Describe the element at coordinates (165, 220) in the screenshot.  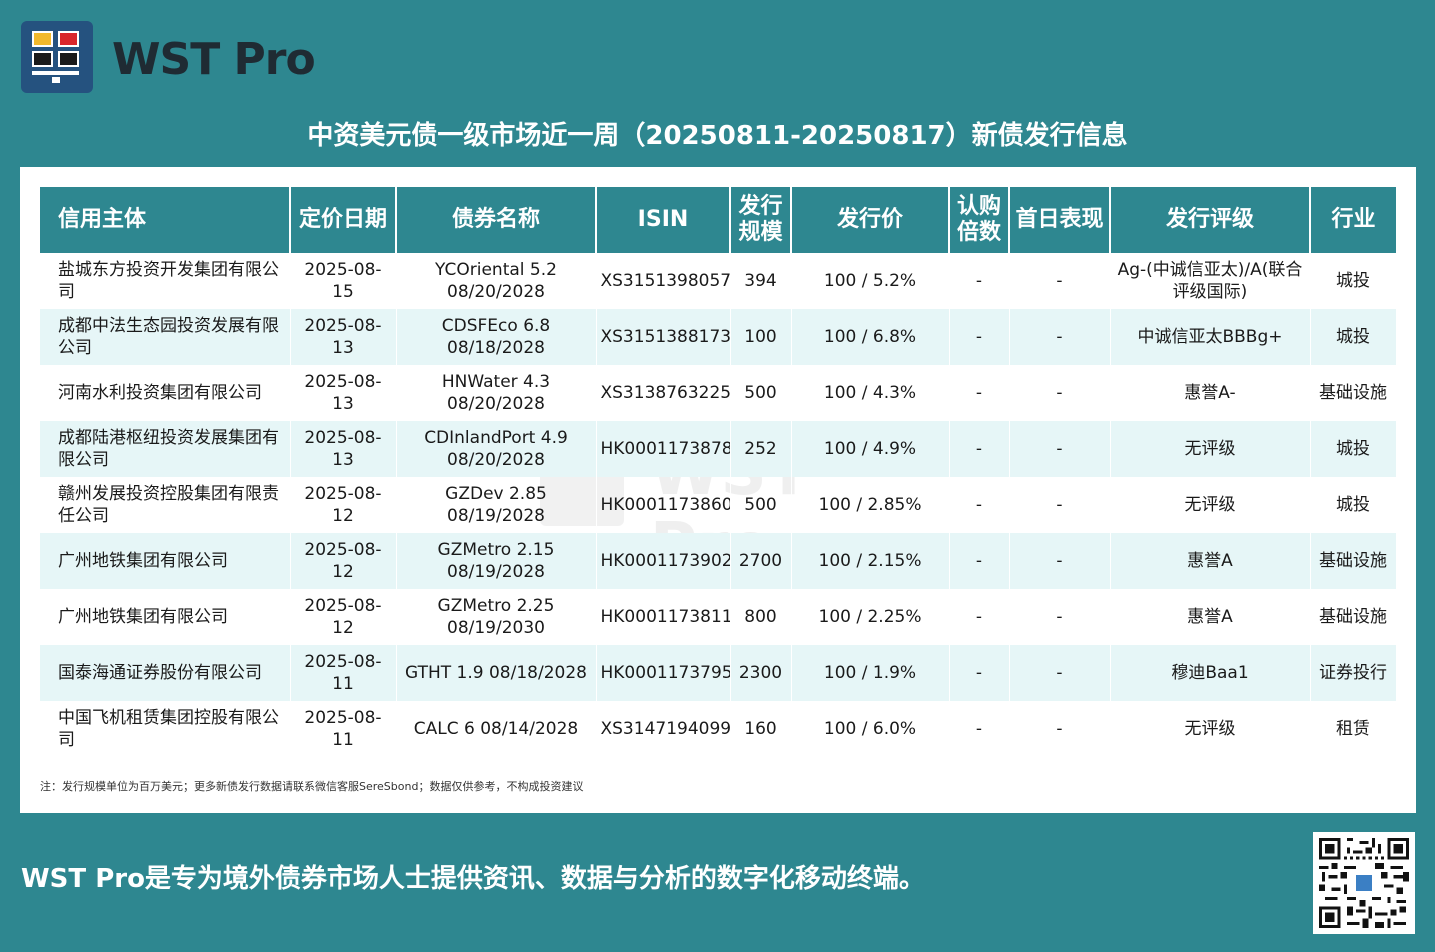
I see `header-issuer: 信用主体` at that location.